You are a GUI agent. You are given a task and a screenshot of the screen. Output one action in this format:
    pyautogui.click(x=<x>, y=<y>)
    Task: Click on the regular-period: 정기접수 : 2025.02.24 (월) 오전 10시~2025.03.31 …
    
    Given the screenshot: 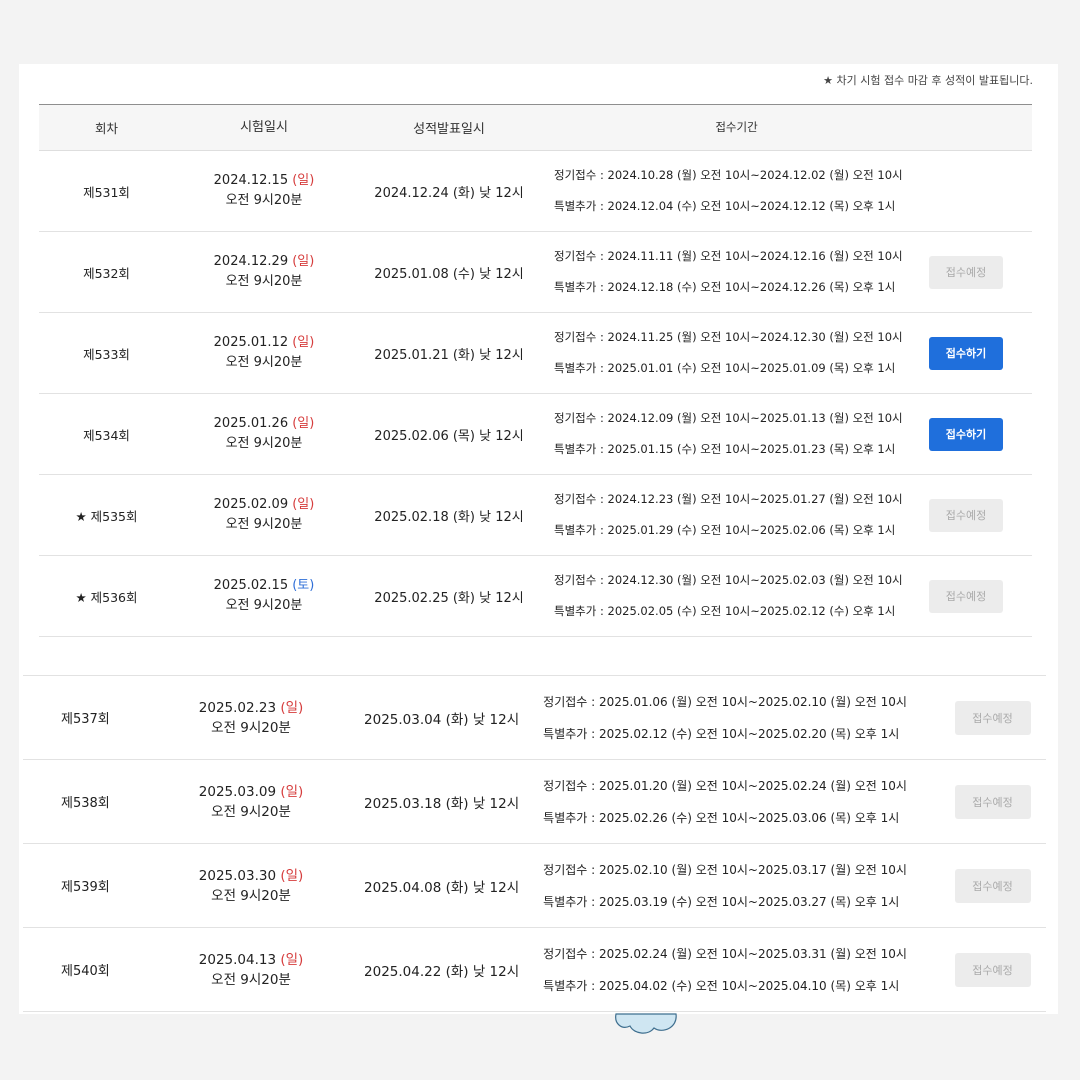 What is the action you would take?
    pyautogui.click(x=725, y=953)
    